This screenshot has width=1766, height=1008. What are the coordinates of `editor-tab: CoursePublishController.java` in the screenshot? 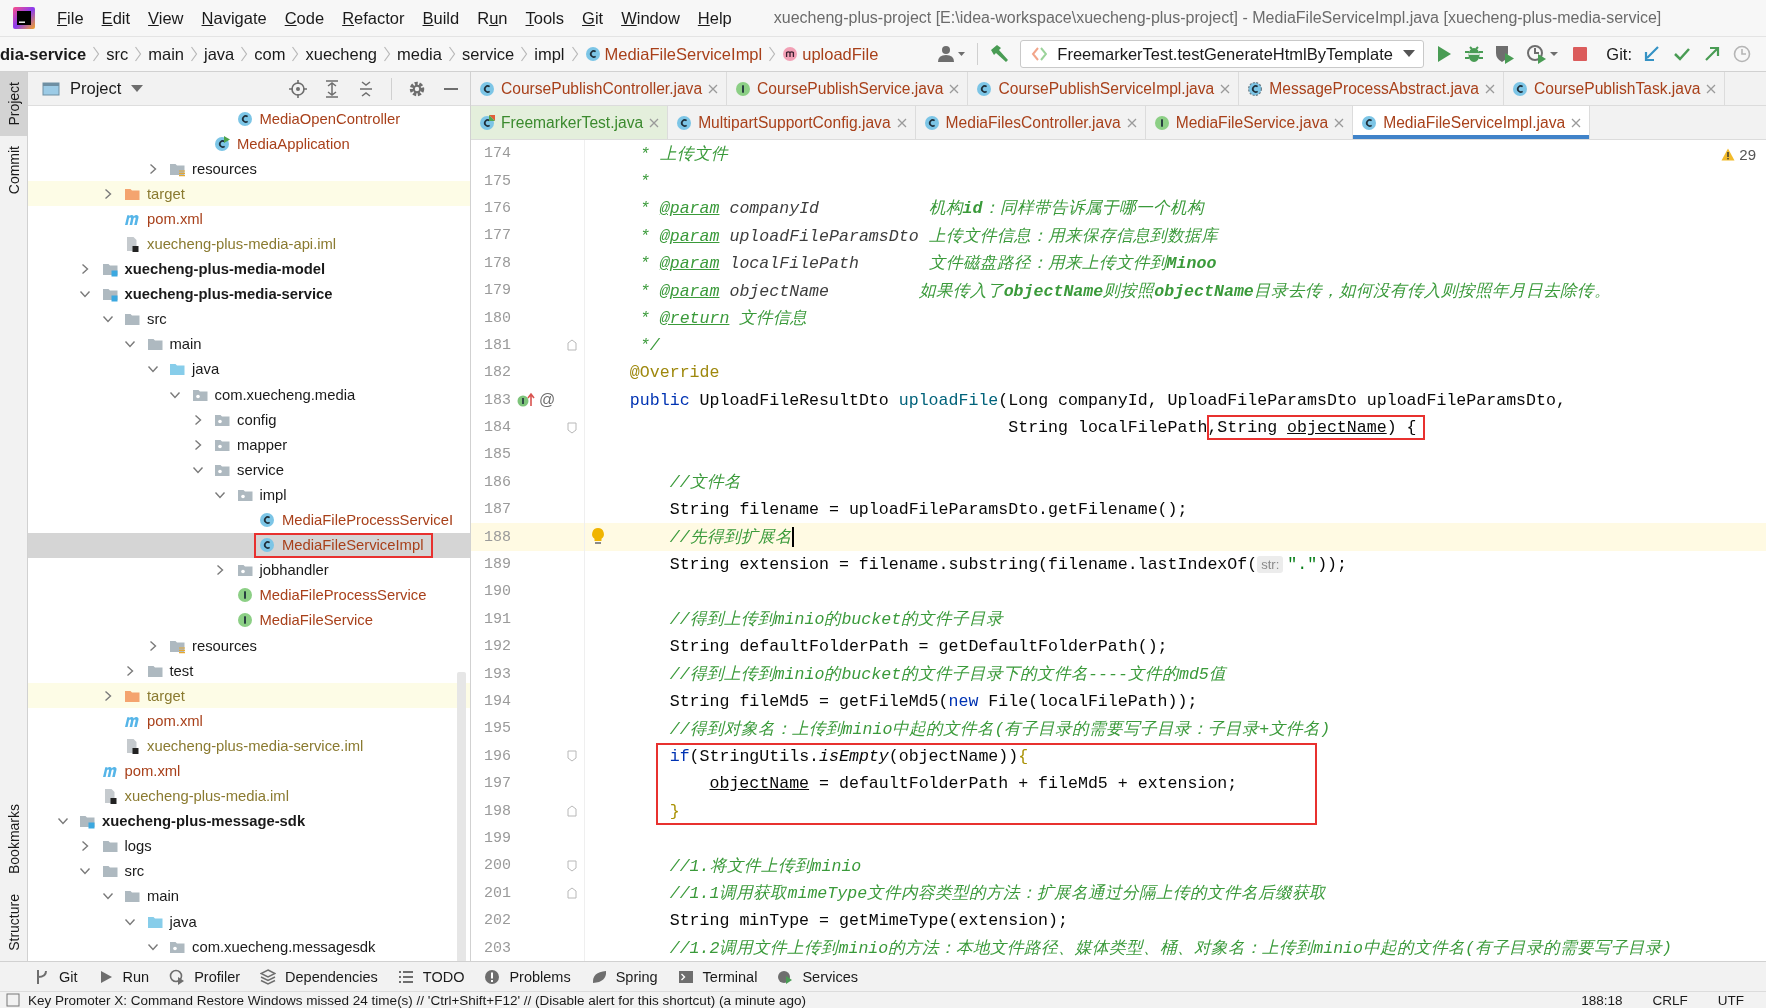 It's located at (599, 88).